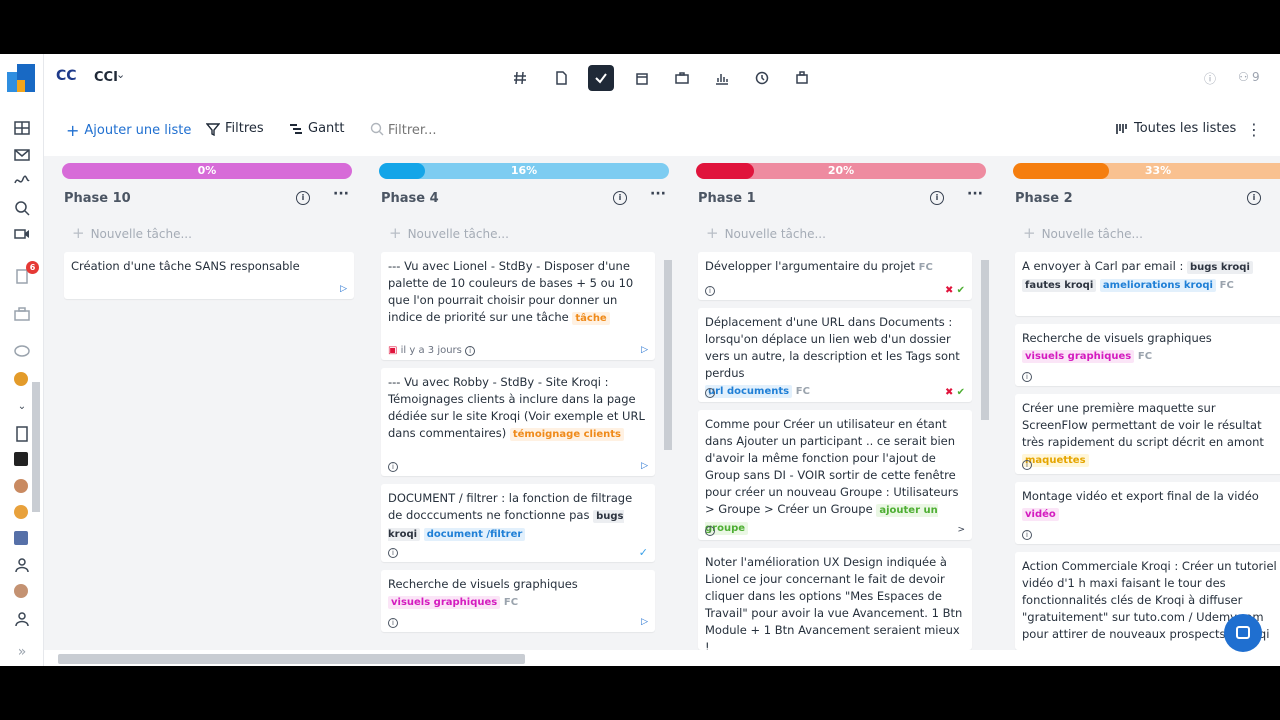 The width and height of the screenshot is (1280, 720). Describe the element at coordinates (97, 198) in the screenshot. I see `list-title: Phase 10` at that location.